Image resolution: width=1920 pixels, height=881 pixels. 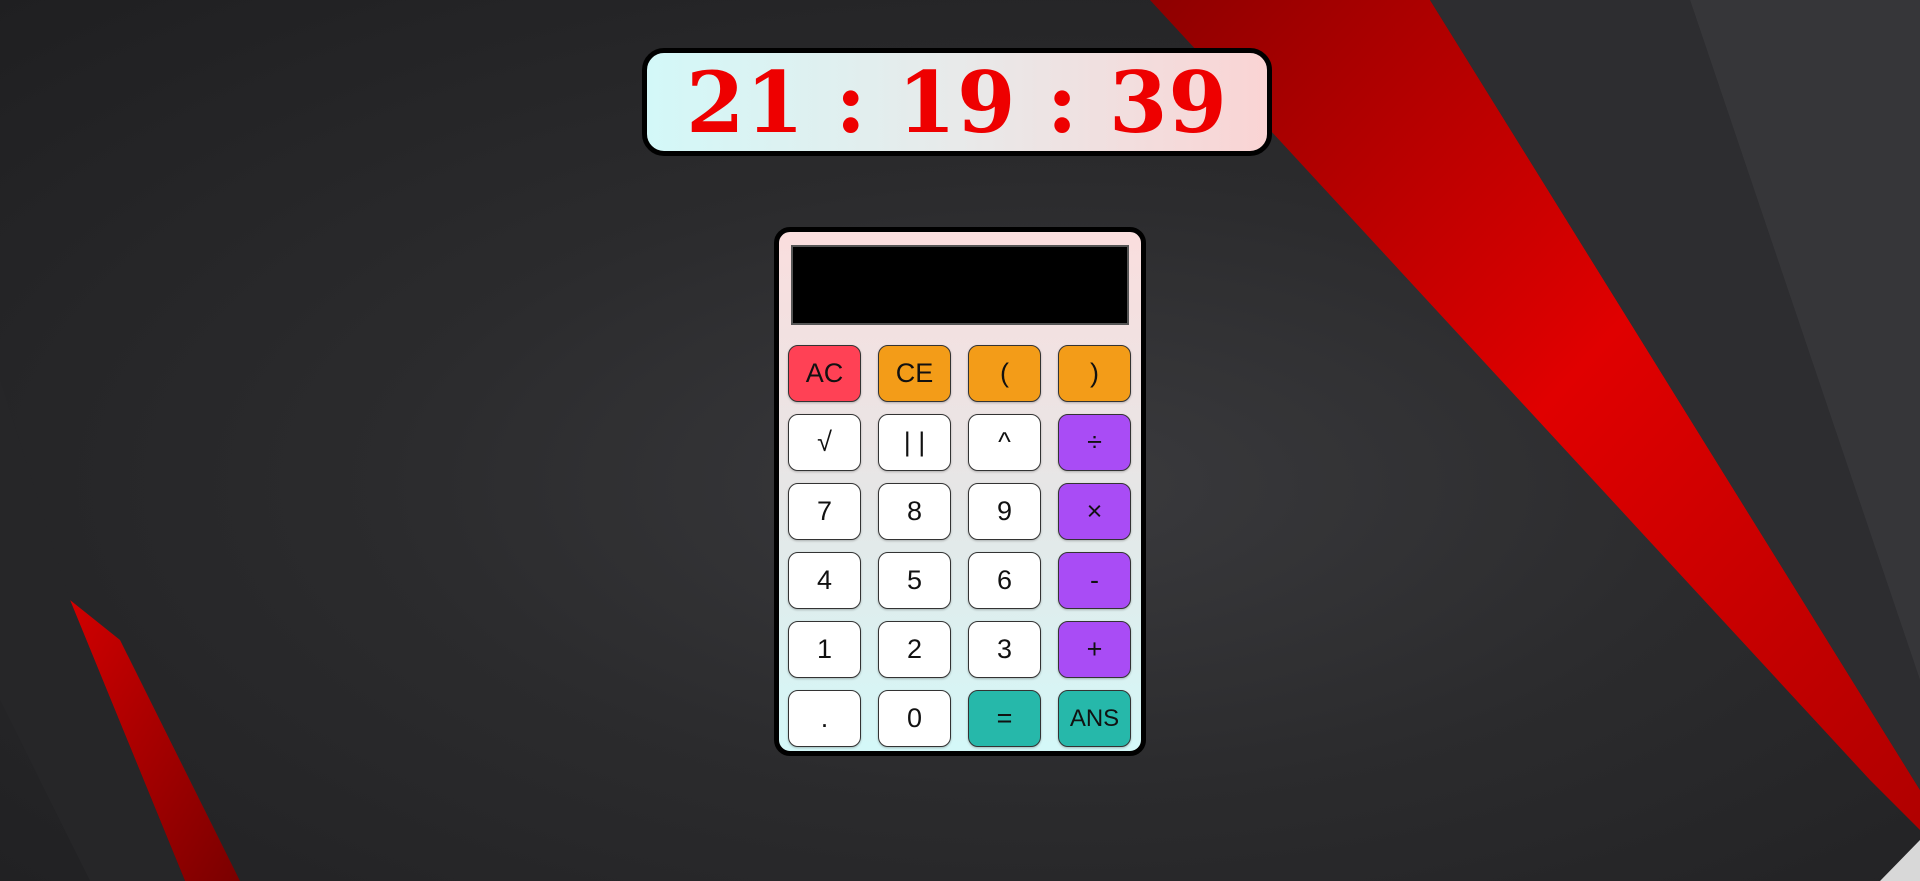 What do you see at coordinates (1004, 373) in the screenshot?
I see `open-paren-button: (` at bounding box center [1004, 373].